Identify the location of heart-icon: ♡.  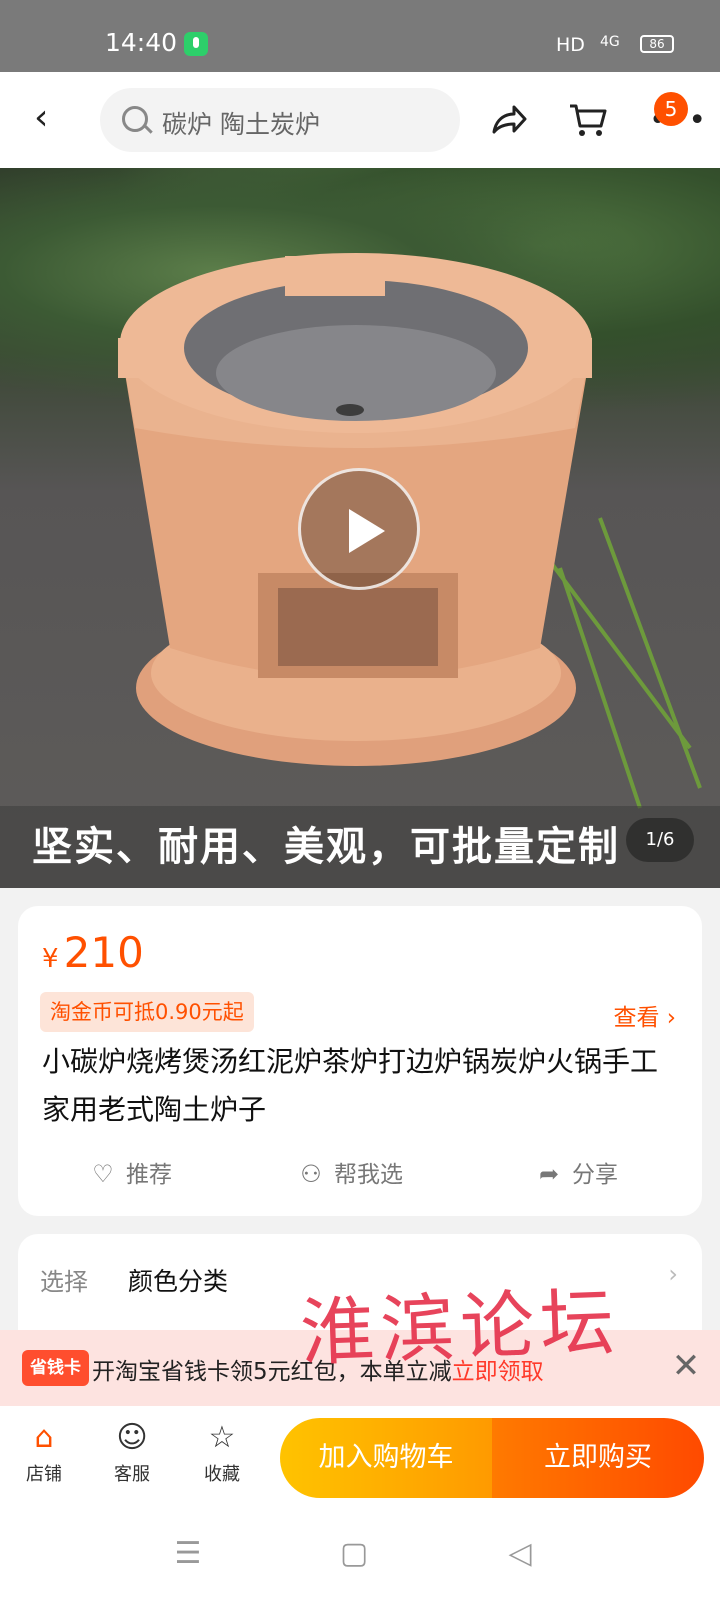
(103, 1174).